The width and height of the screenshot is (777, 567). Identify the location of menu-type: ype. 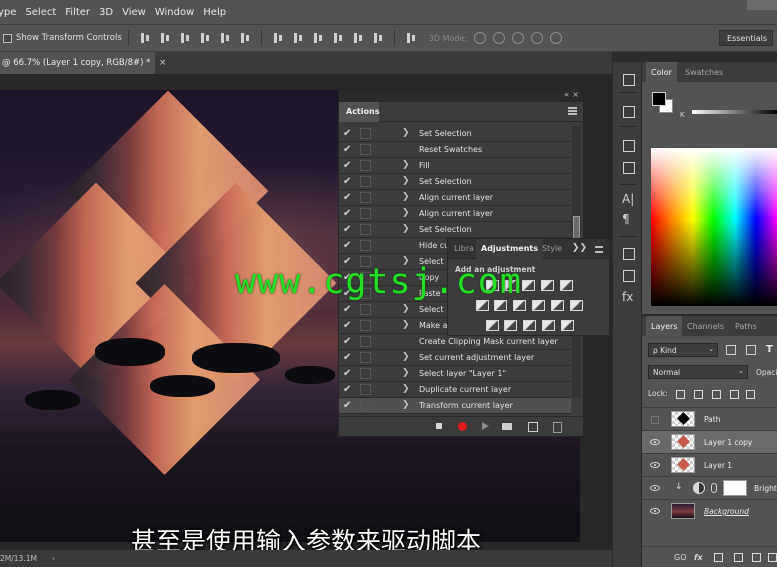
(12, 12).